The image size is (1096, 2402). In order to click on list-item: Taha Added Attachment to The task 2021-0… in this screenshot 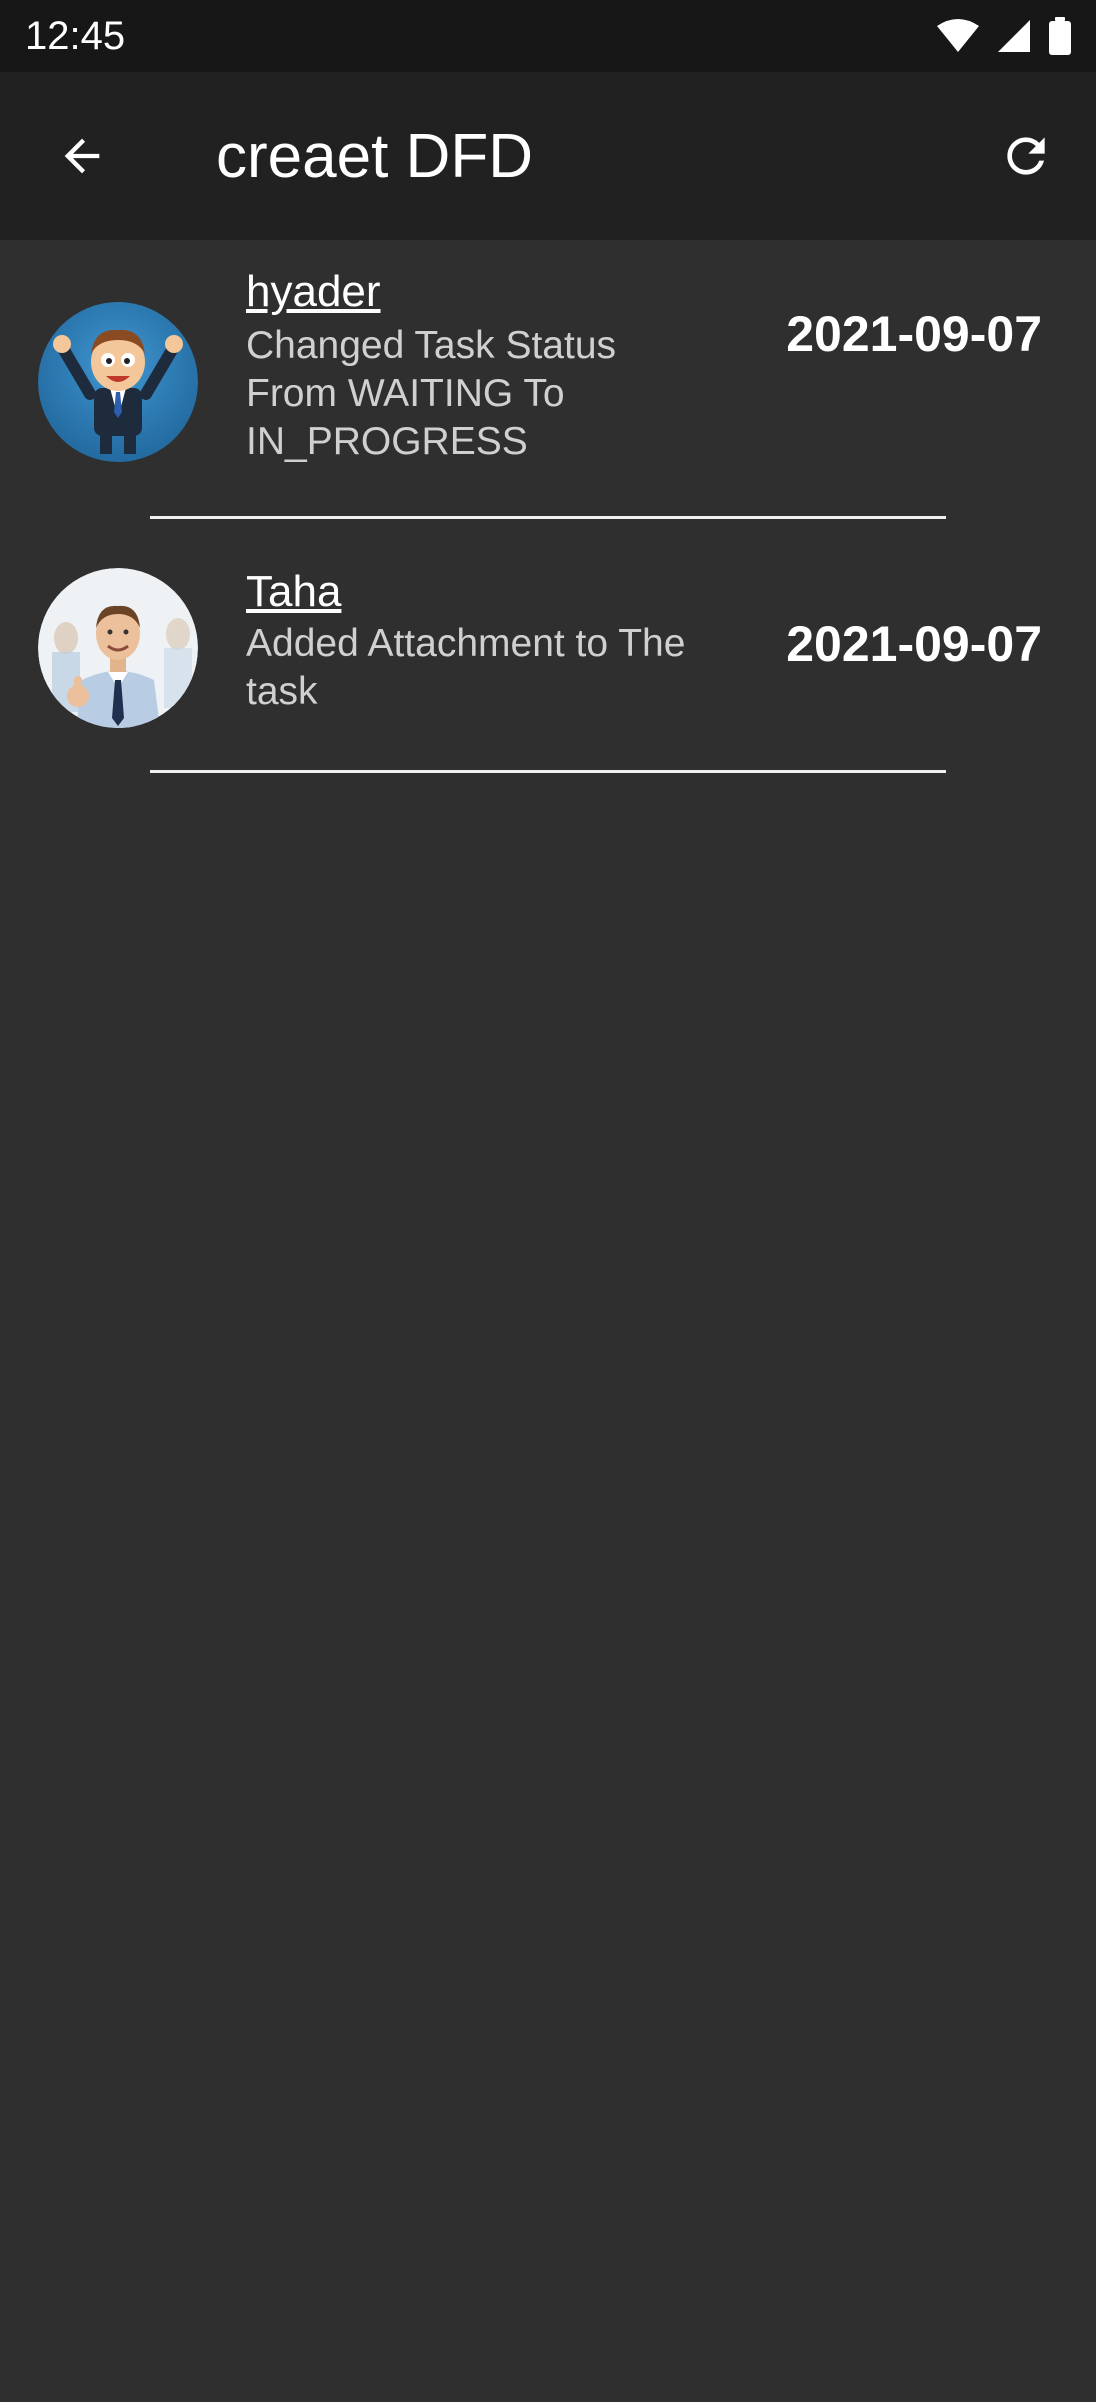, I will do `click(548, 644)`.